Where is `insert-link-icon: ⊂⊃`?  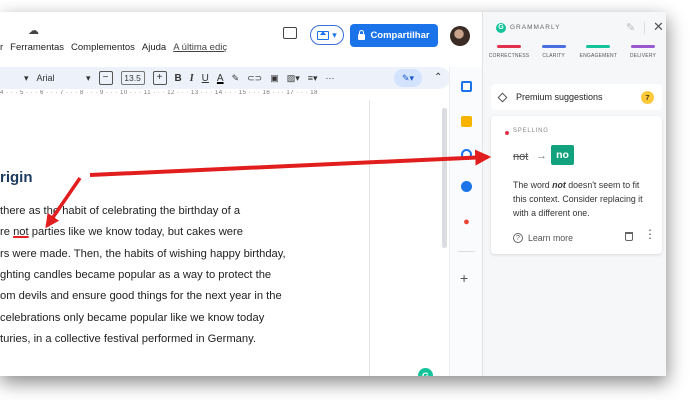
insert-link-icon: ⊂⊃ is located at coordinates (254, 78).